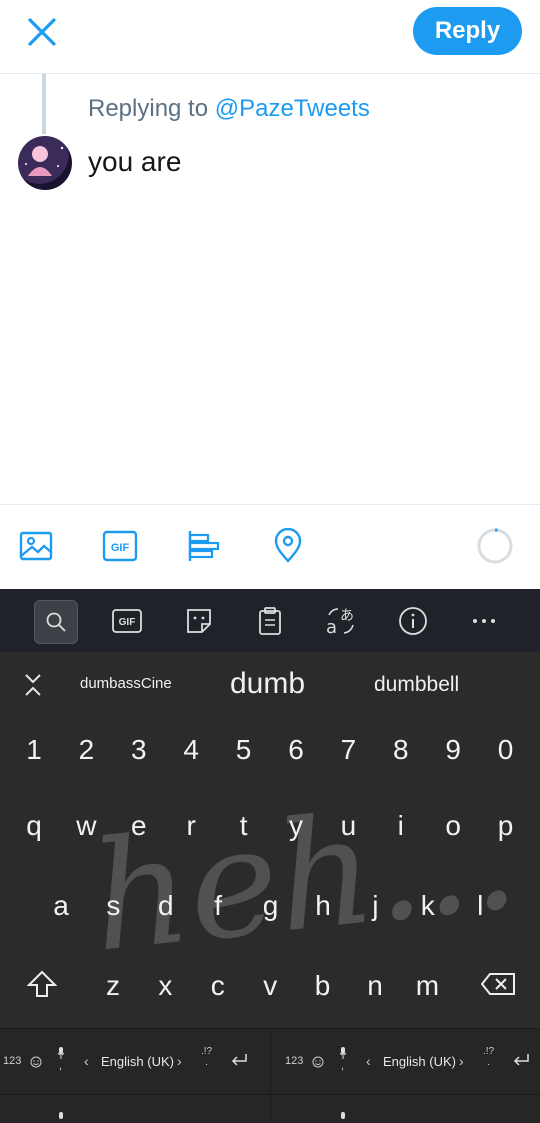 This screenshot has height=1123, width=540. I want to click on key-2: 2, so click(86, 750).